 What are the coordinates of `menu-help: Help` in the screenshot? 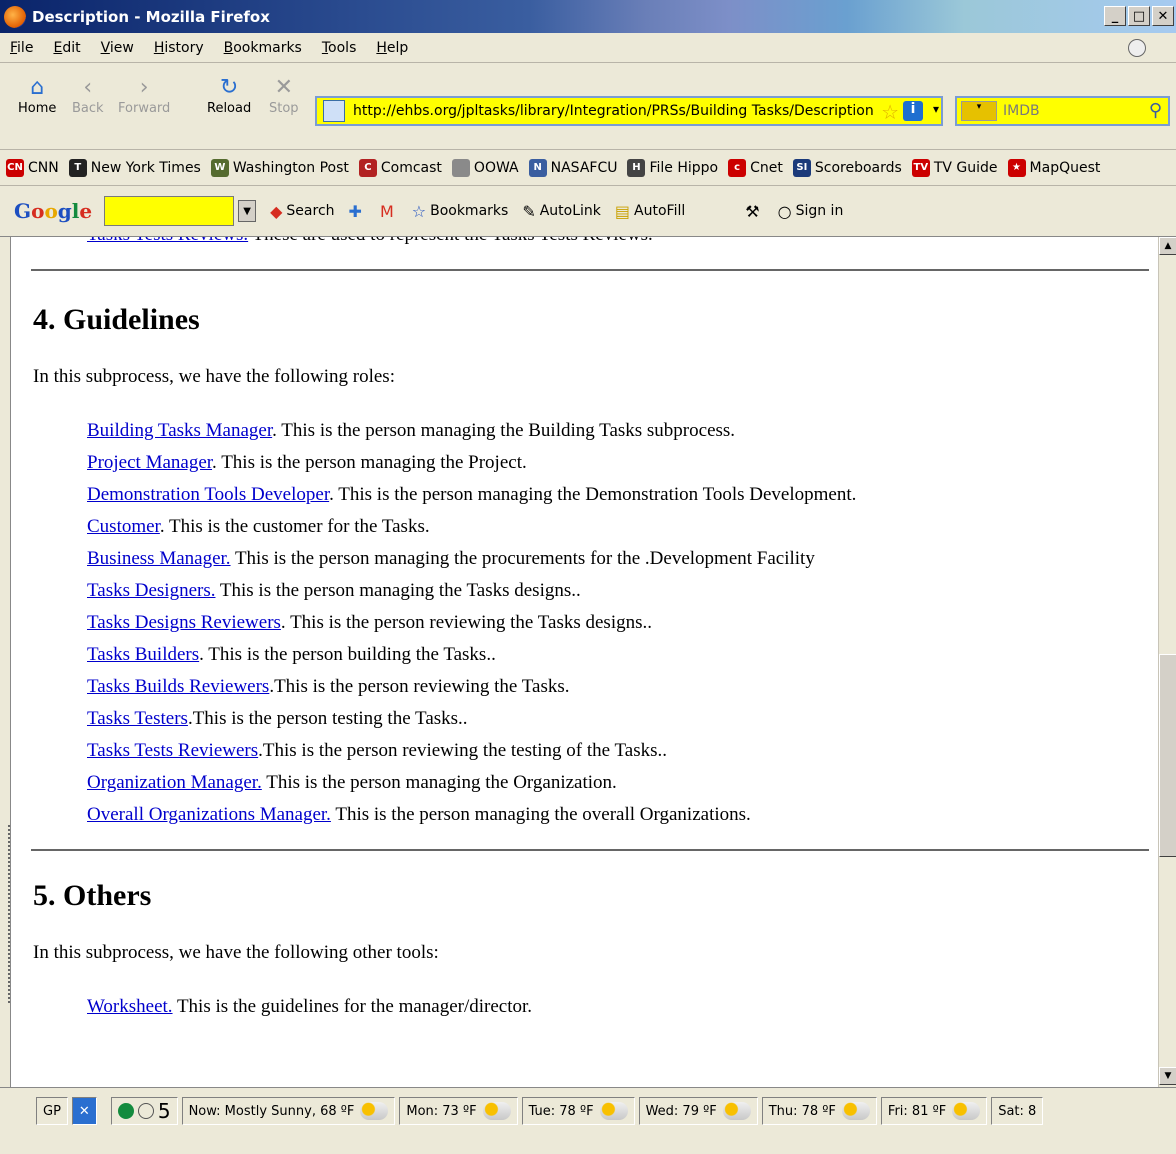 It's located at (392, 48).